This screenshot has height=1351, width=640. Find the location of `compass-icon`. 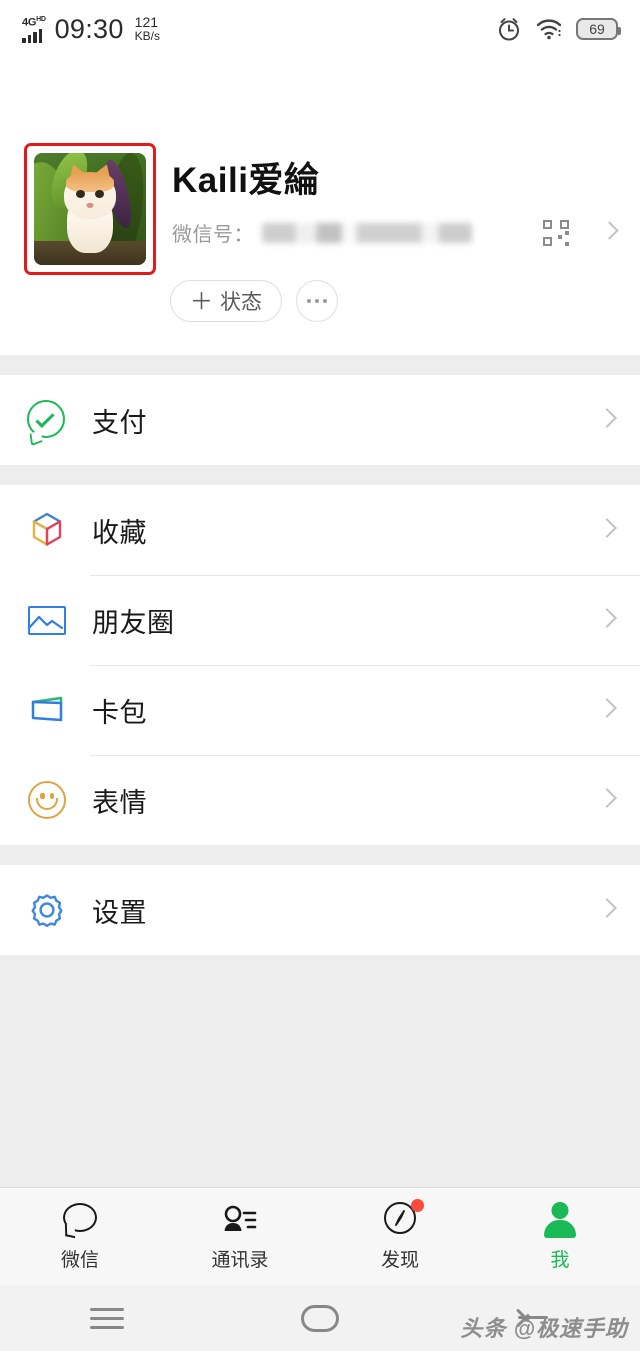

compass-icon is located at coordinates (402, 1219).